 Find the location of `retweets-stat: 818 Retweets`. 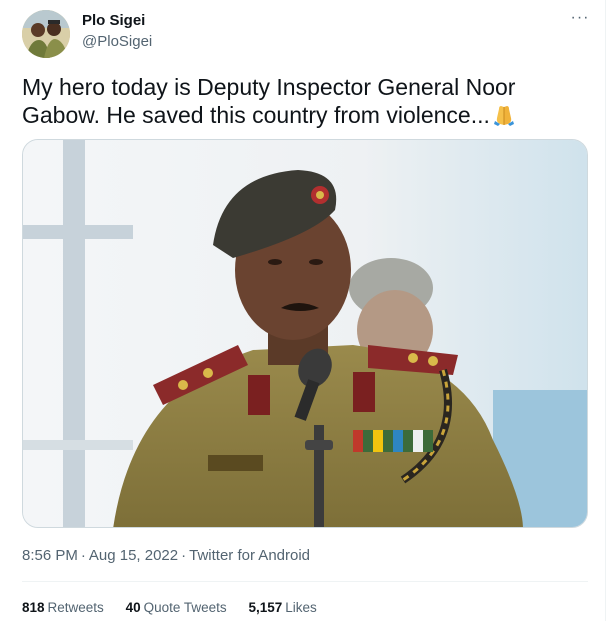

retweets-stat: 818 Retweets is located at coordinates (63, 607).